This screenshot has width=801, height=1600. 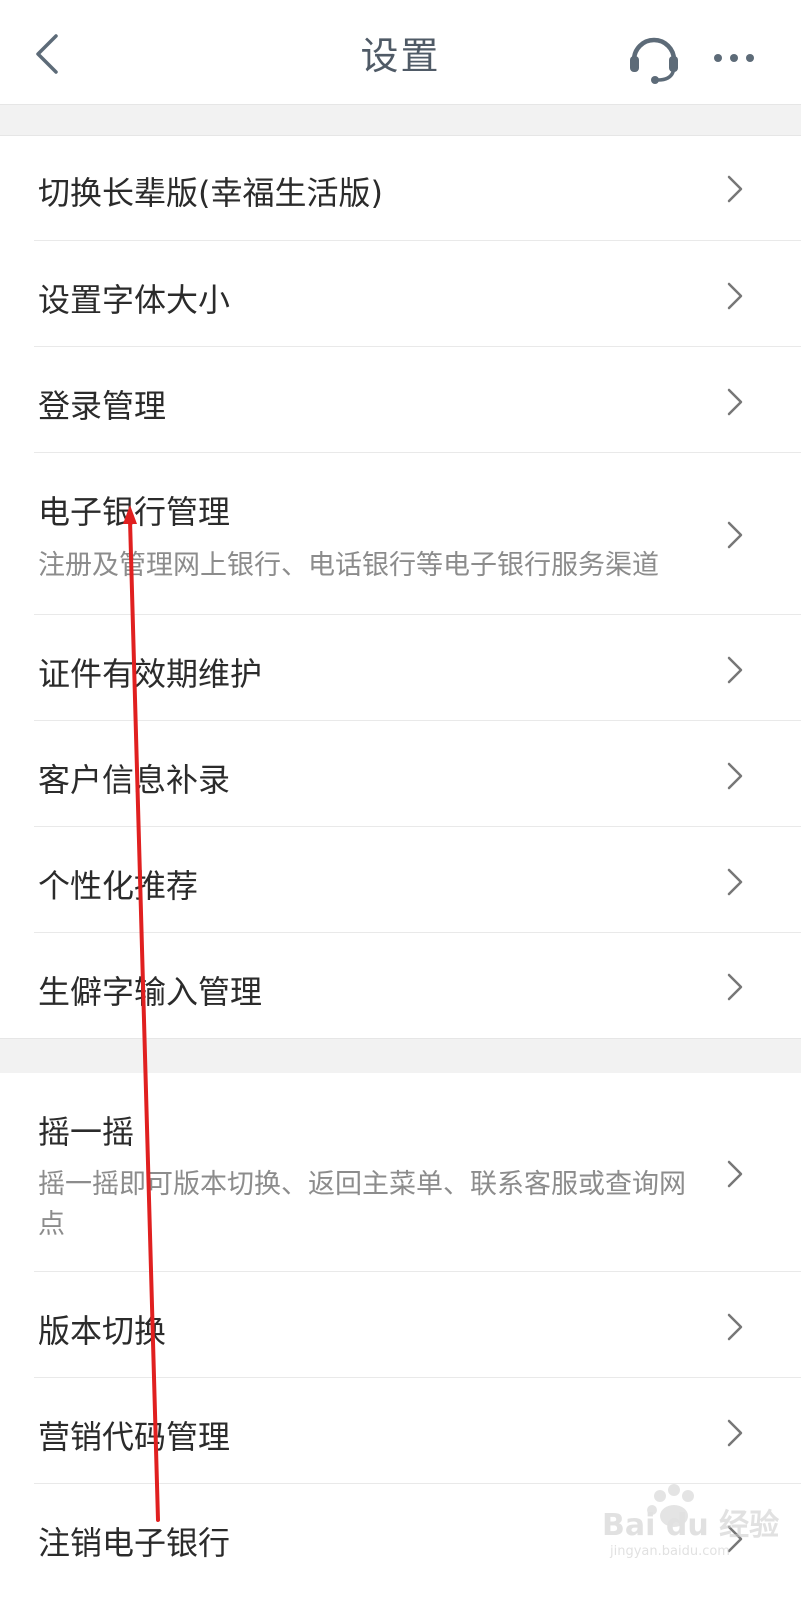 I want to click on settings-item-label: 客户信息补录, so click(x=134, y=780).